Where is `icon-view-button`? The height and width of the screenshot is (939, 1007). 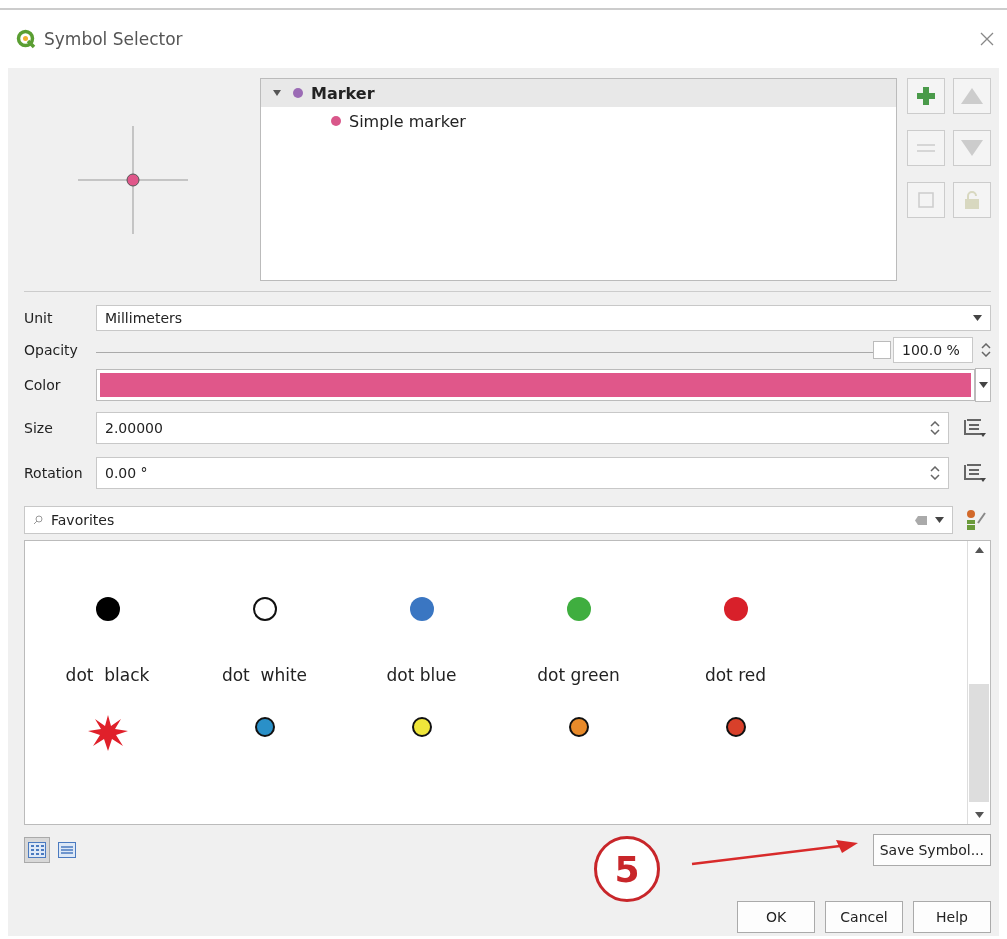 icon-view-button is located at coordinates (37, 849).